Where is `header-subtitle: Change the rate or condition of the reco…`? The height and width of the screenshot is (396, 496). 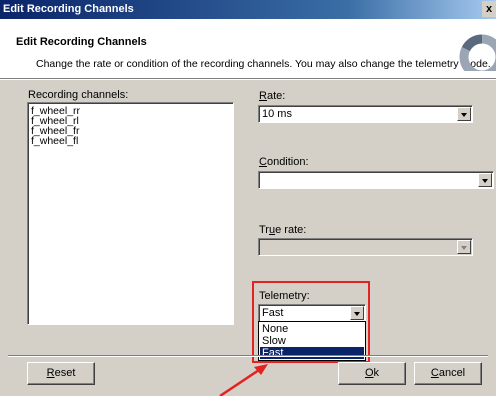
header-subtitle: Change the rate or condition of the reco… is located at coordinates (263, 64).